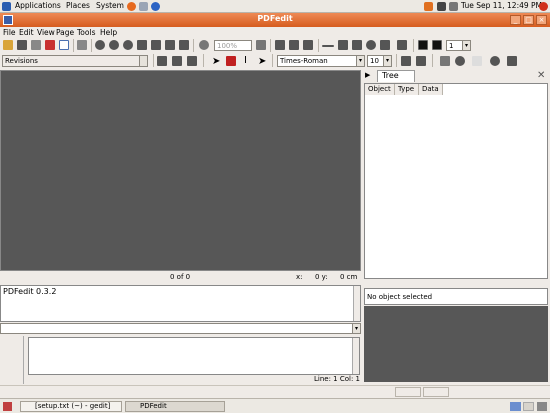 Image resolution: width=550 pixels, height=413 pixels. Describe the element at coordinates (162, 61) in the screenshot. I see `delete-revision-icon` at that location.